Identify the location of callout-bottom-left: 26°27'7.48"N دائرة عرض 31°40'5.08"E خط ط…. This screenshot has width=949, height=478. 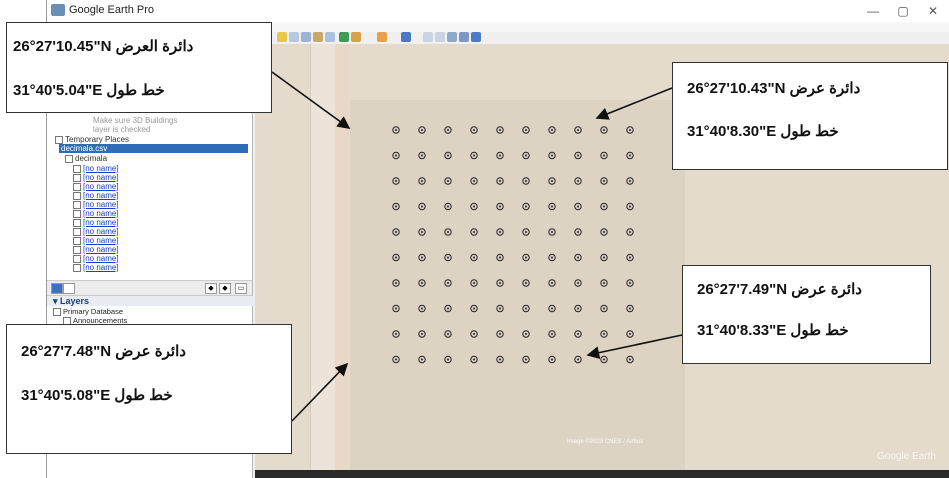
(149, 389).